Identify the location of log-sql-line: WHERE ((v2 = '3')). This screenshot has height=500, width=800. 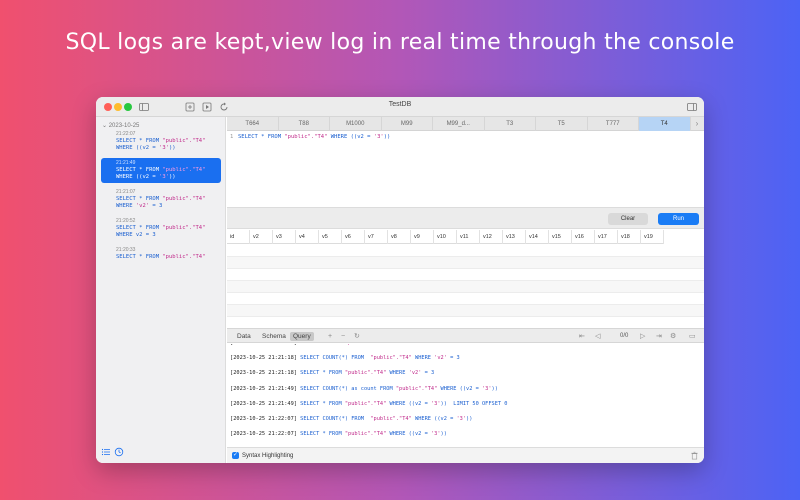
(161, 177).